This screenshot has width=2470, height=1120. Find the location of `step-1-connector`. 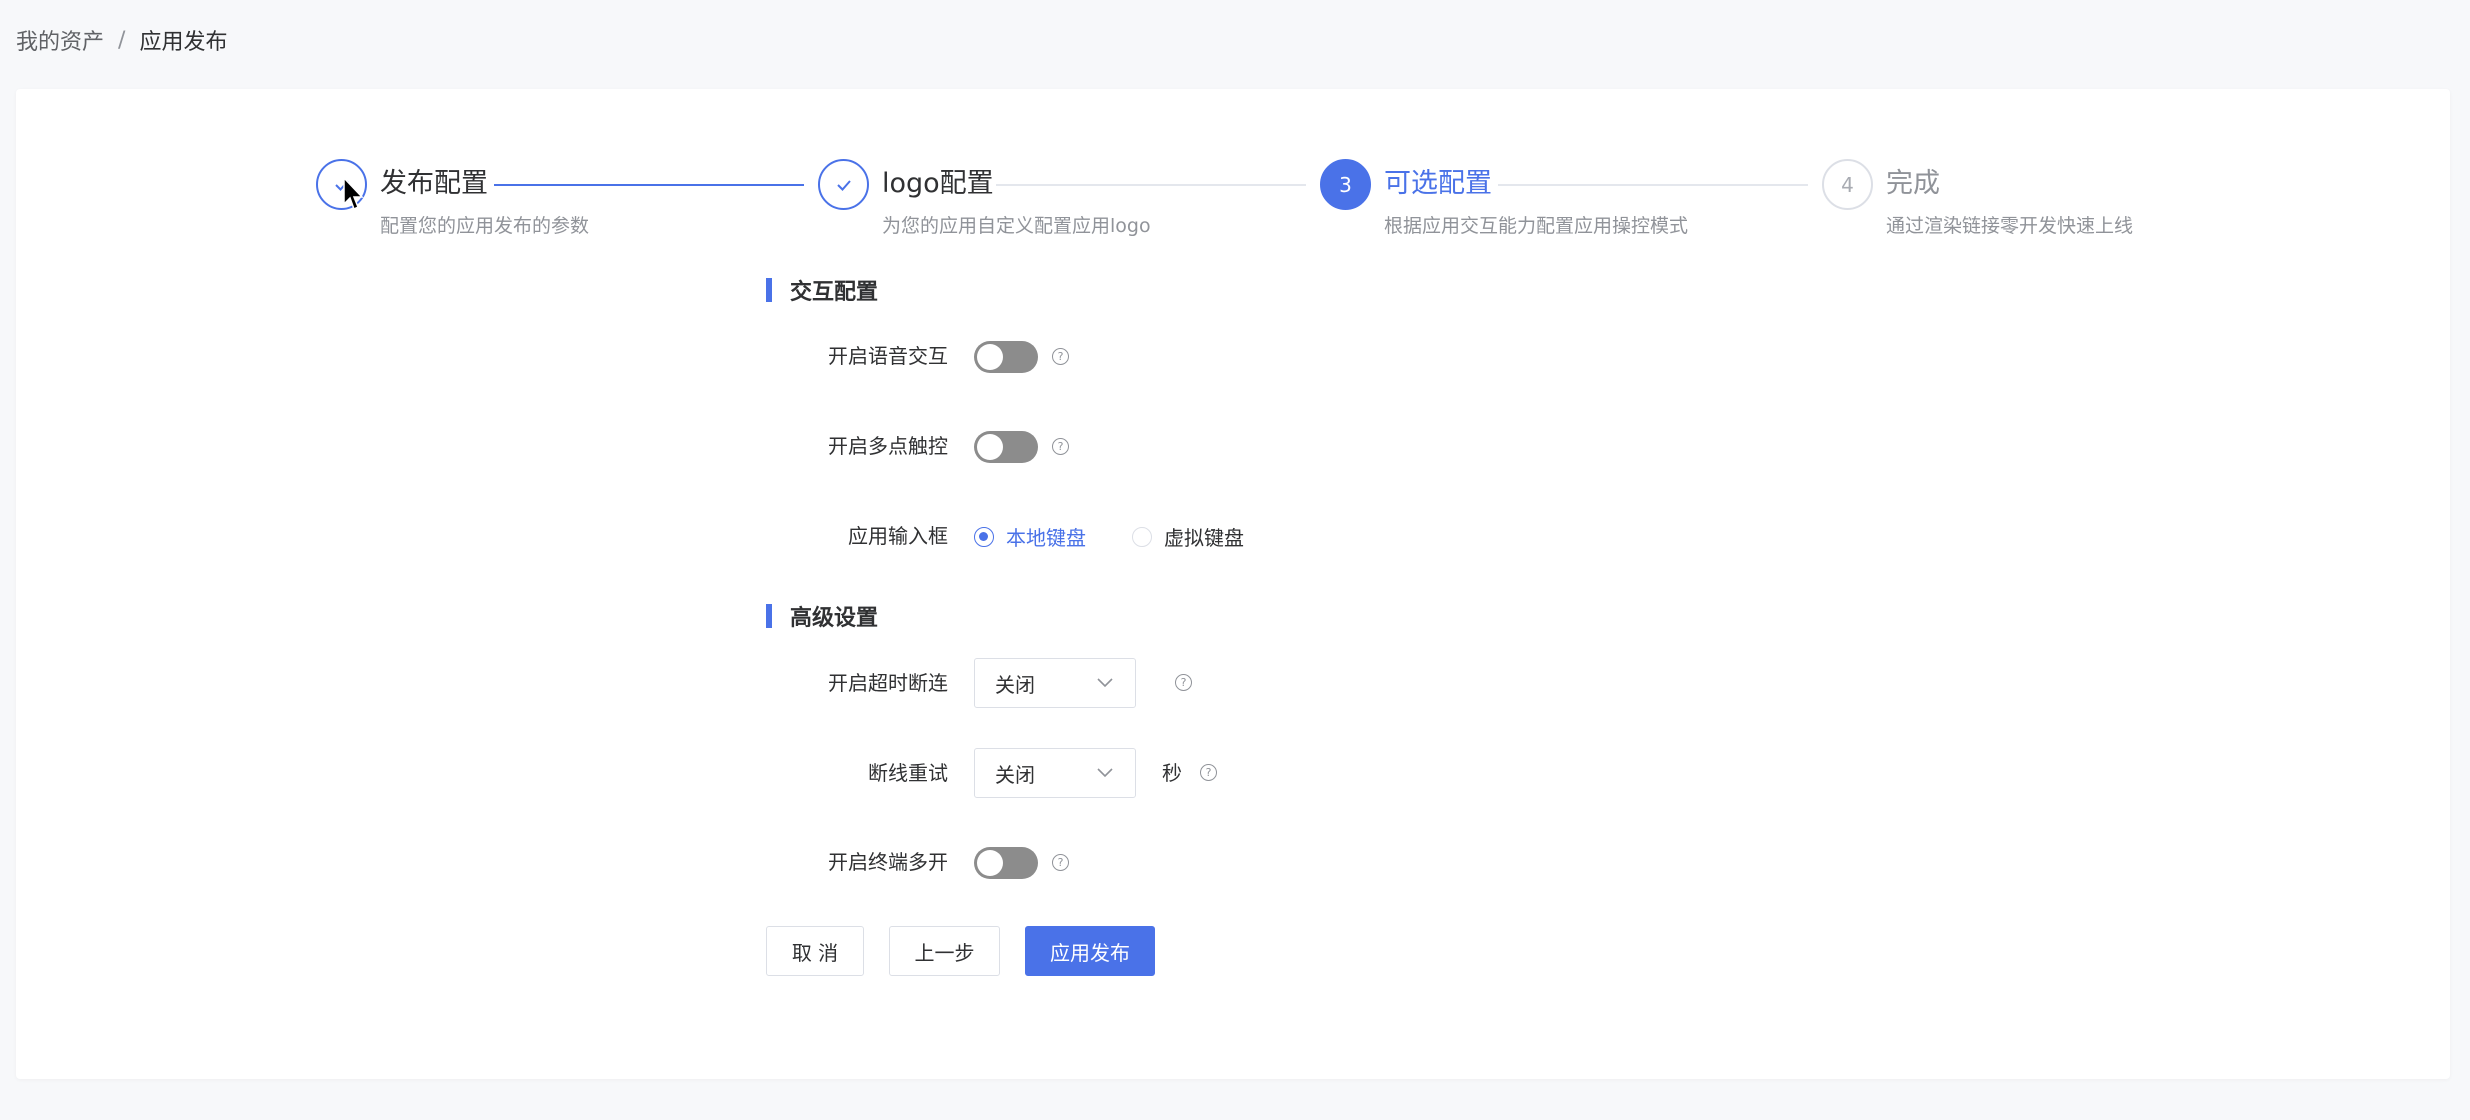

step-1-connector is located at coordinates (649, 185).